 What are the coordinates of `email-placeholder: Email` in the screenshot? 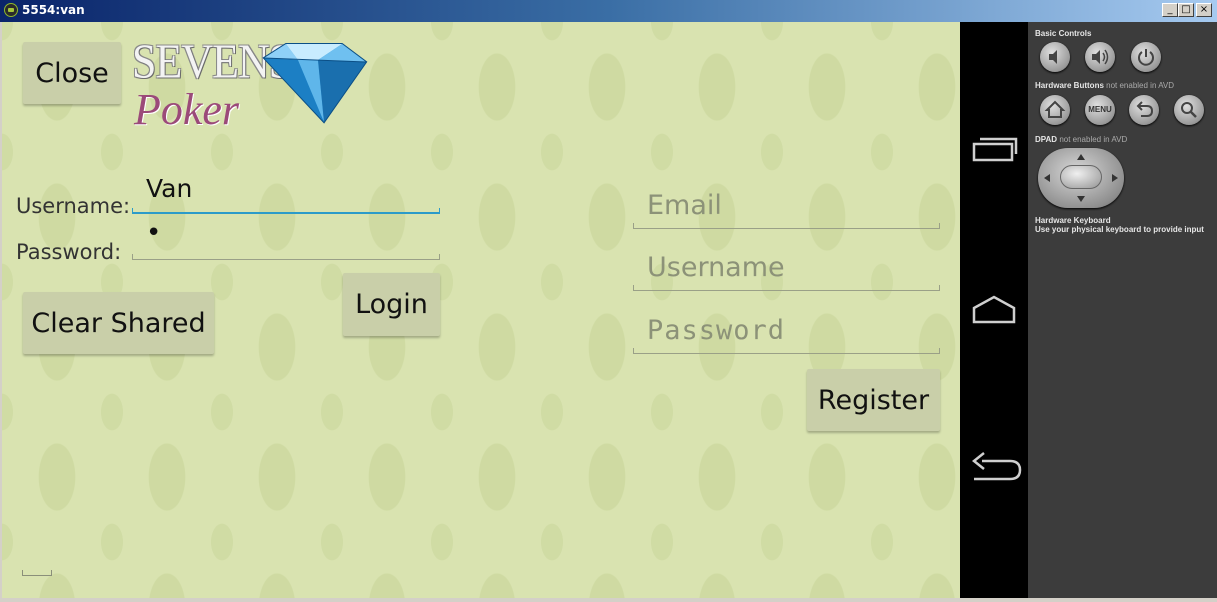 It's located at (684, 205).